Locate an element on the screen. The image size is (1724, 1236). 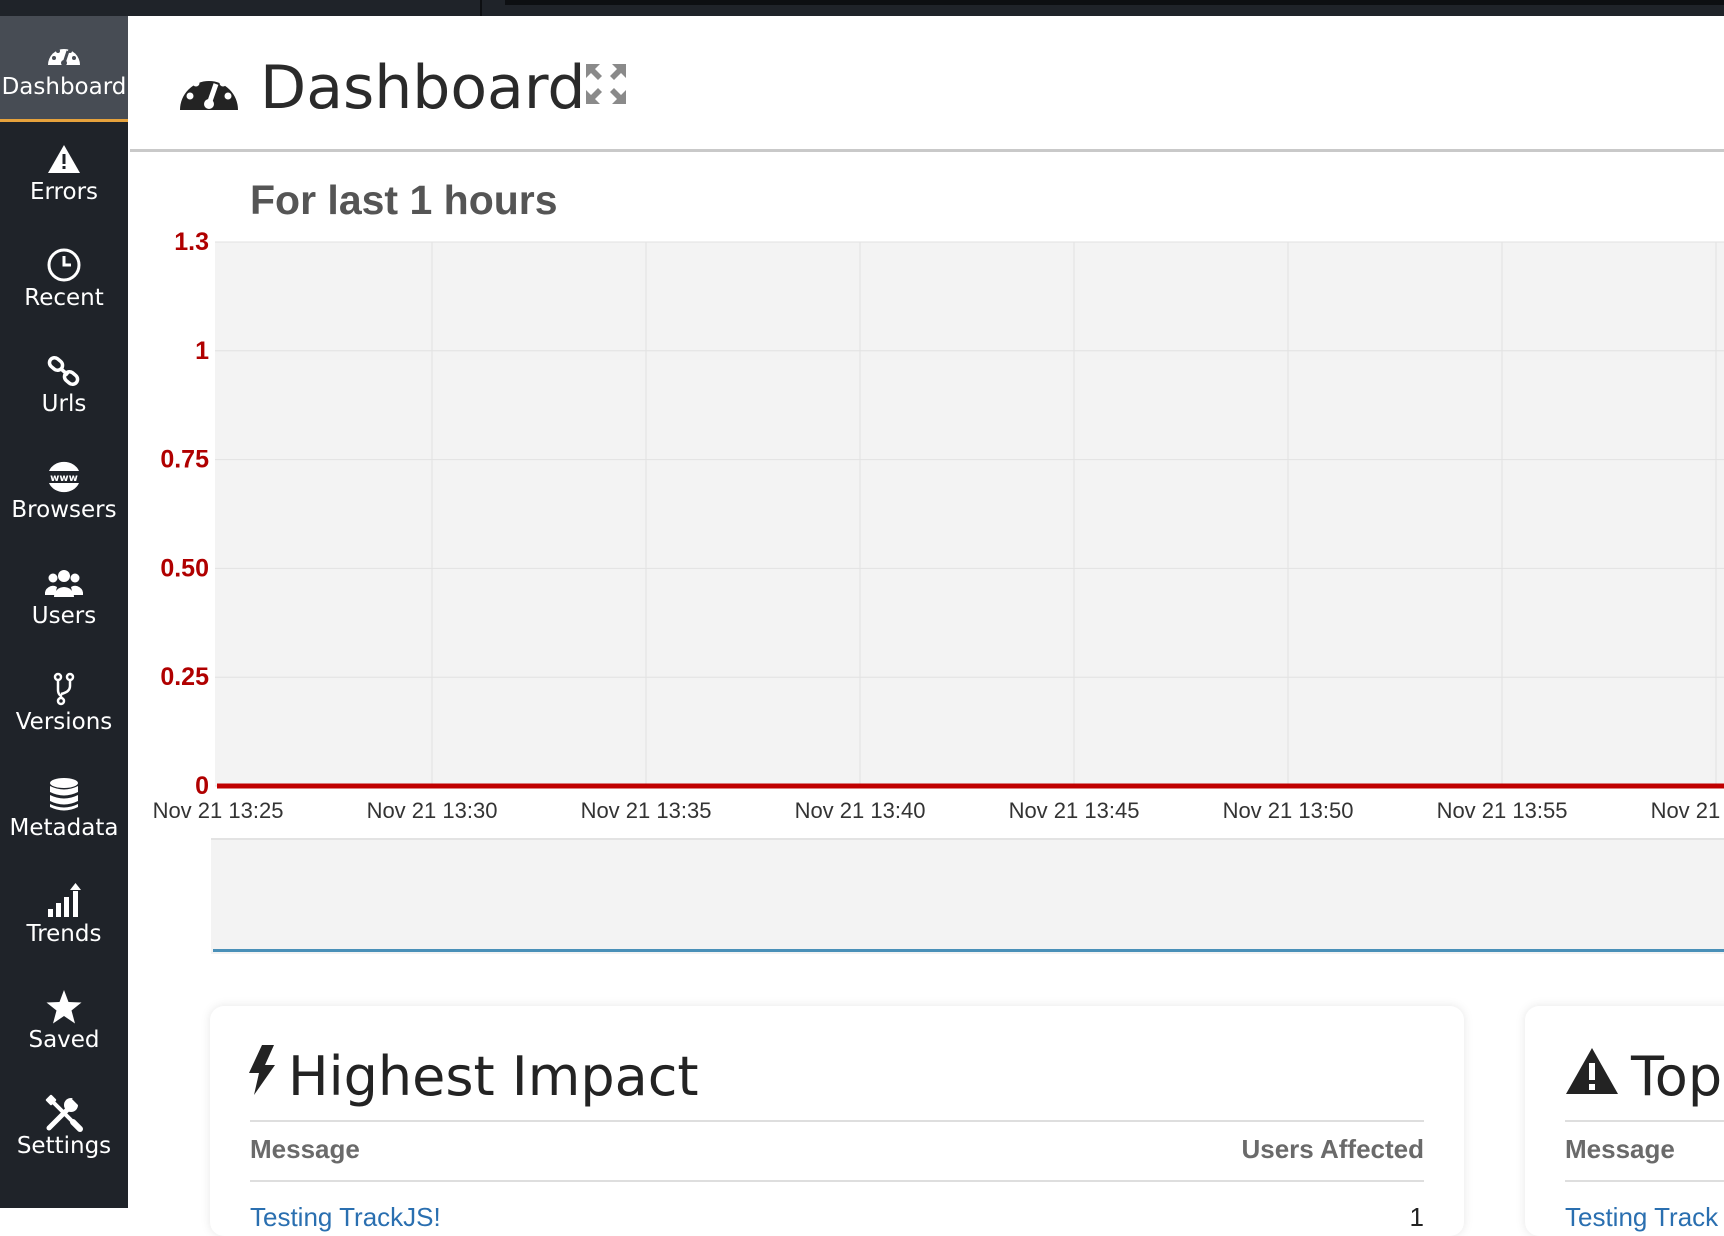
chart-title: For last 1 hours is located at coordinates (404, 200).